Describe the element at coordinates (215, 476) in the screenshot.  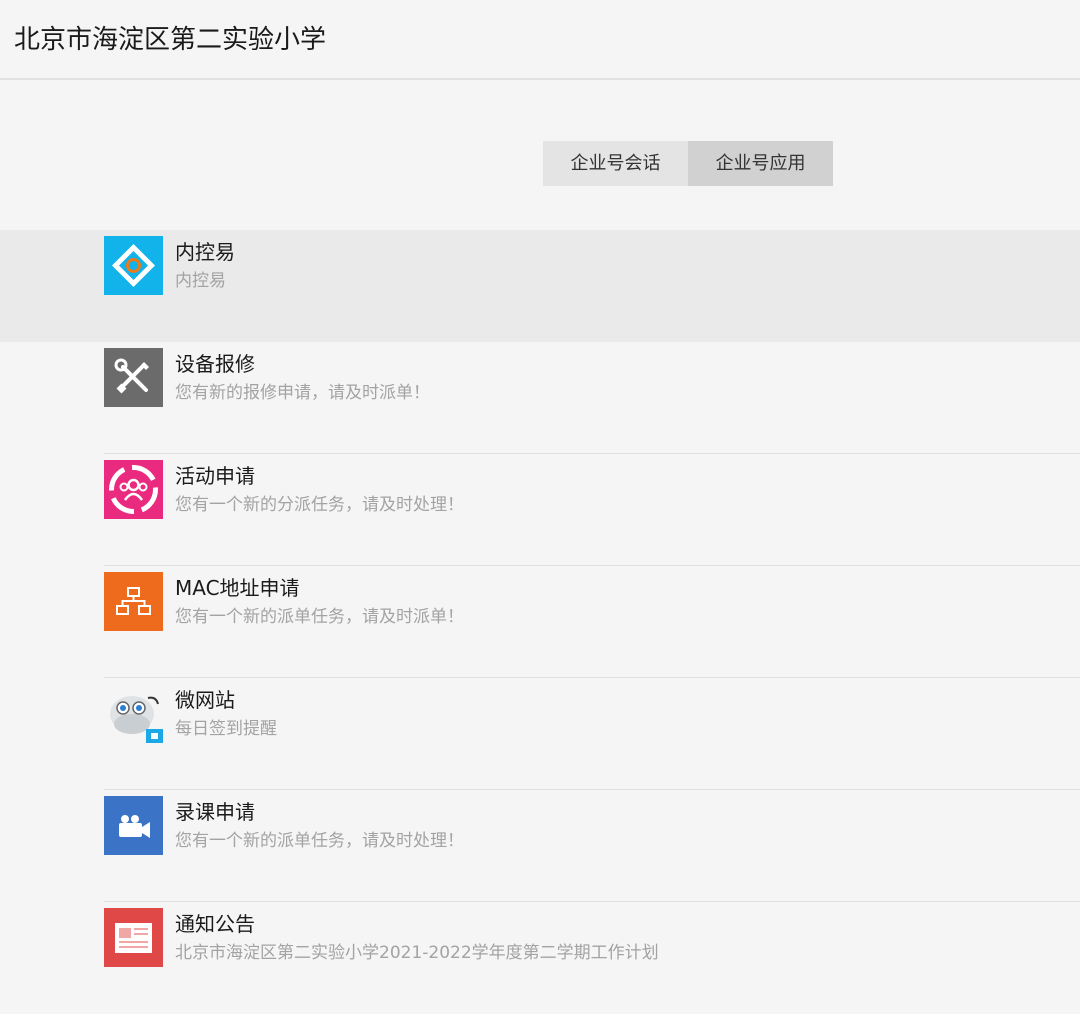
I see `app-name: 活动申请` at that location.